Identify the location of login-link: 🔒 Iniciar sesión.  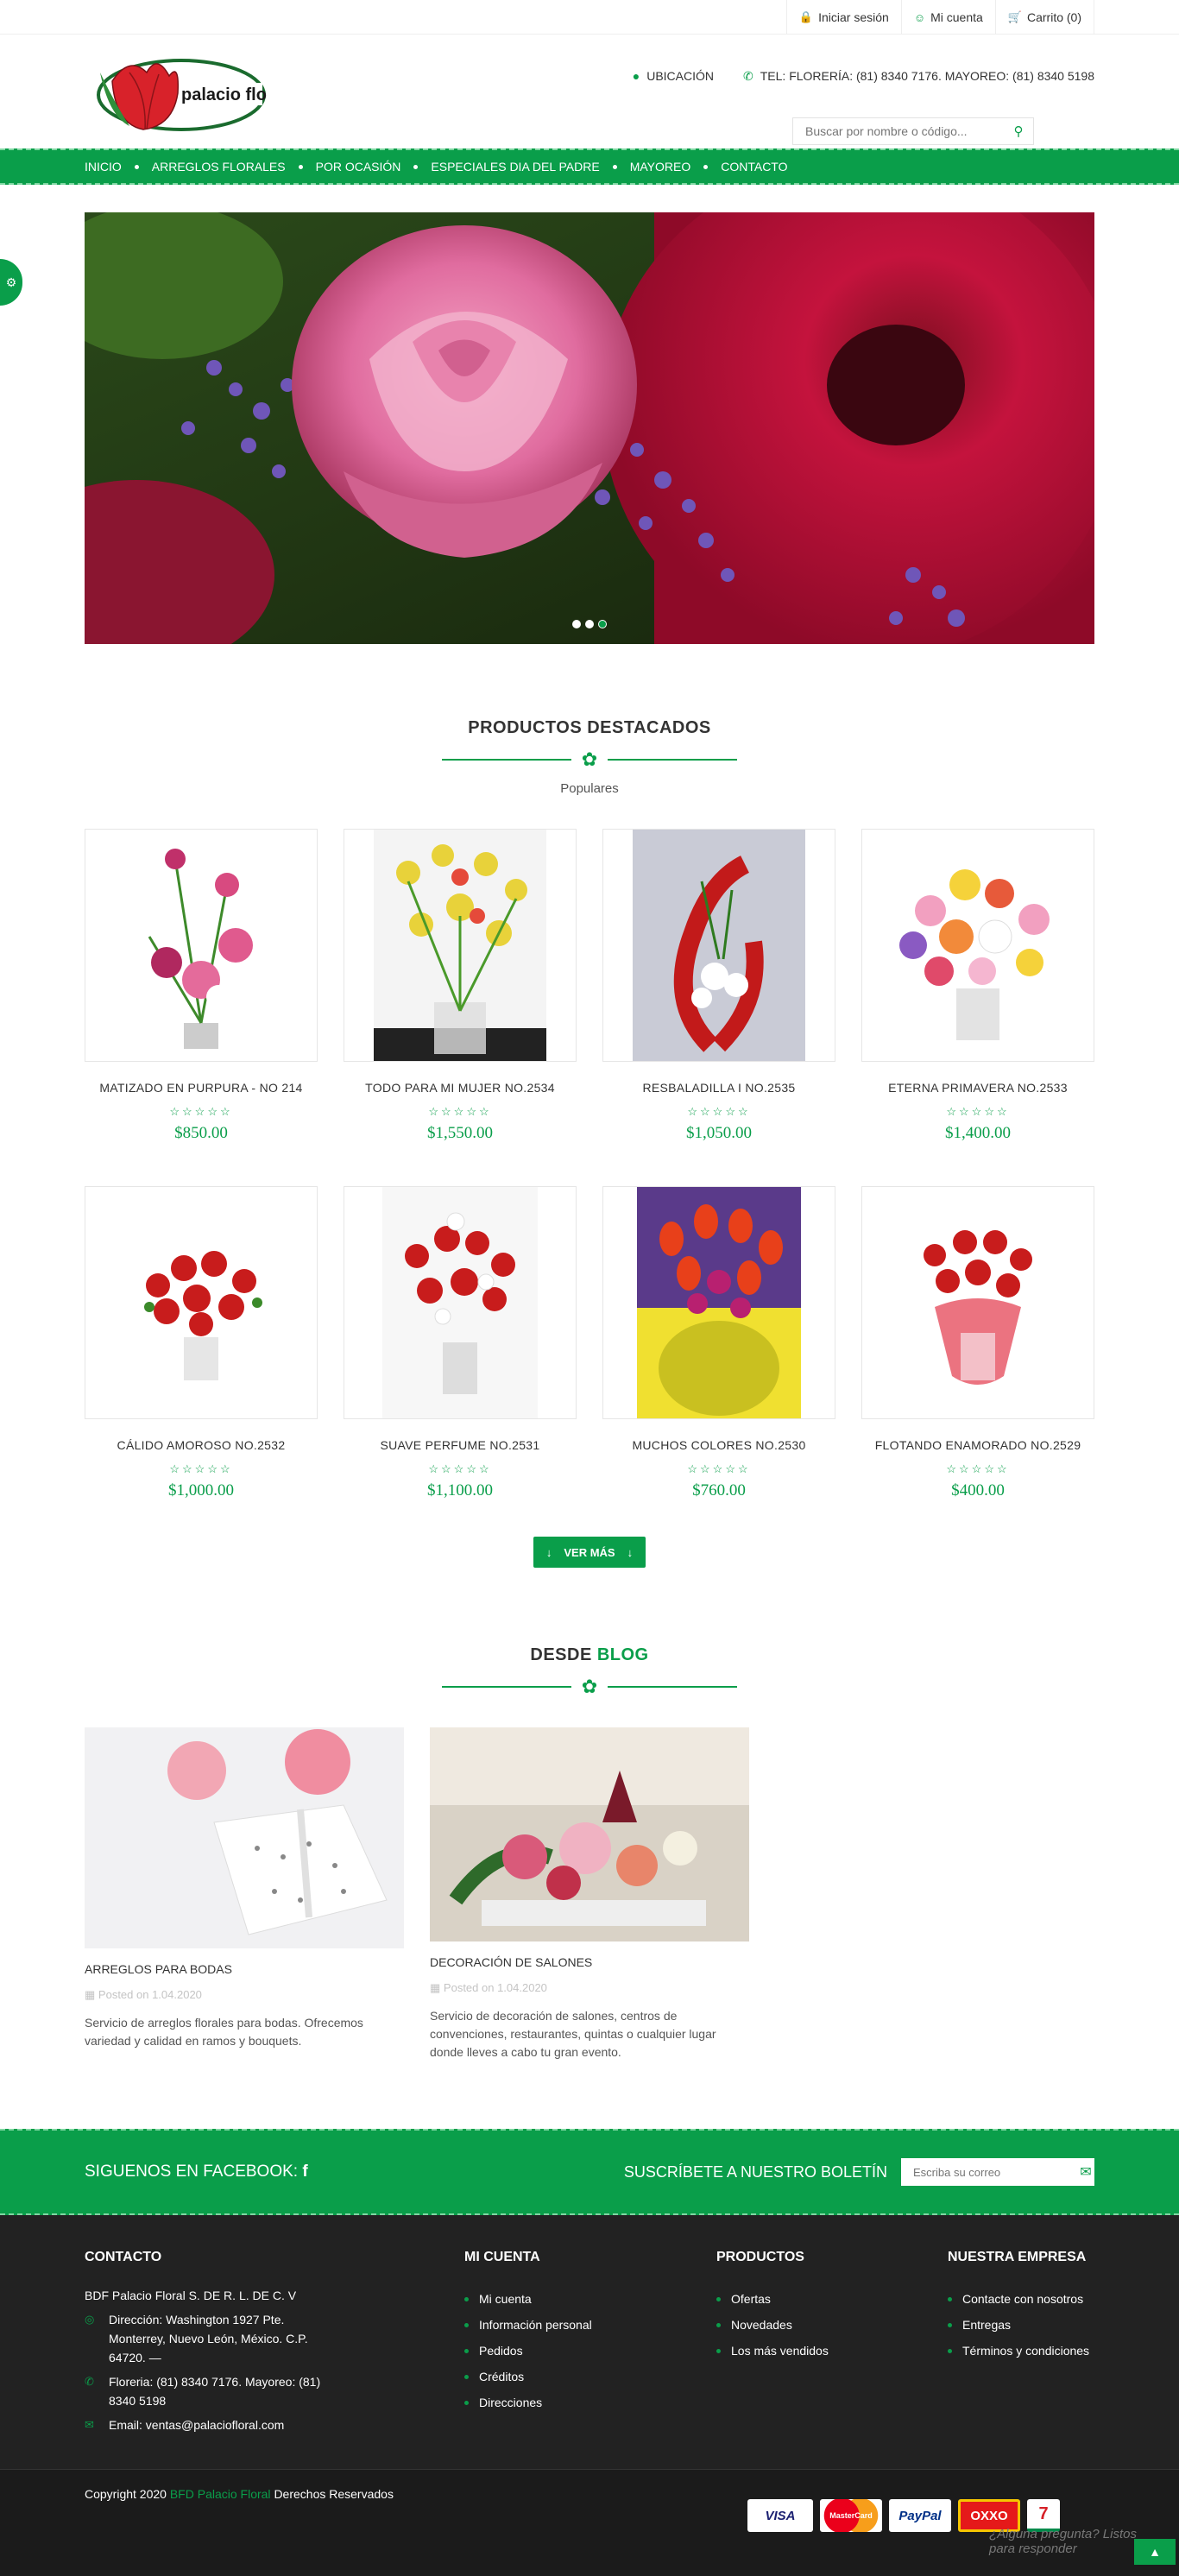
(843, 17).